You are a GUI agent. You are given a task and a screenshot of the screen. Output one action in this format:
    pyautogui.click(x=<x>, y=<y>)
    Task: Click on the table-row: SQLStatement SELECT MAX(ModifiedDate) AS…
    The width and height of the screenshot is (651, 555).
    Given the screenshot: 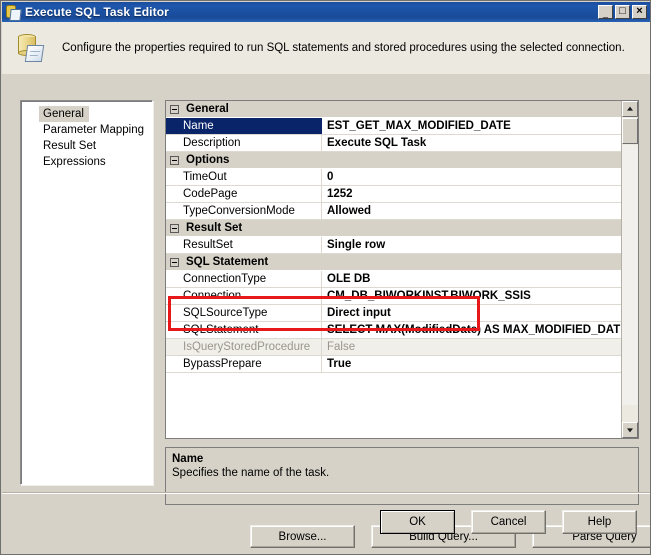 What is the action you would take?
    pyautogui.click(x=394, y=330)
    